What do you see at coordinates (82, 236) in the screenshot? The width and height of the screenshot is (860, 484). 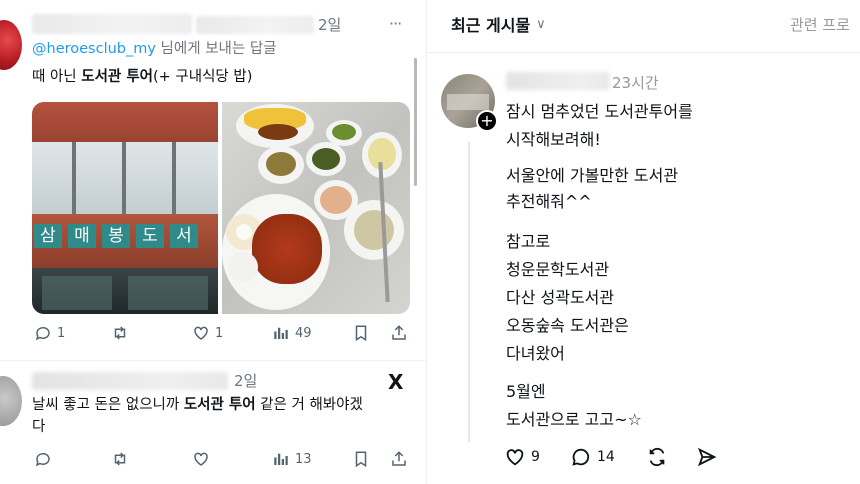 I see `sign-char: 매` at bounding box center [82, 236].